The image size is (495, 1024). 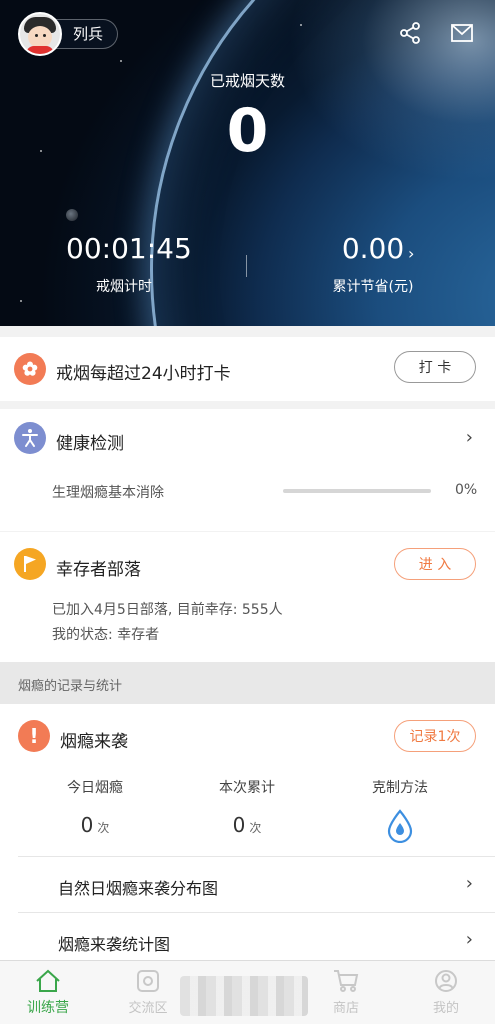 I want to click on link-label: 烟瘾来袭统计图, so click(x=114, y=944).